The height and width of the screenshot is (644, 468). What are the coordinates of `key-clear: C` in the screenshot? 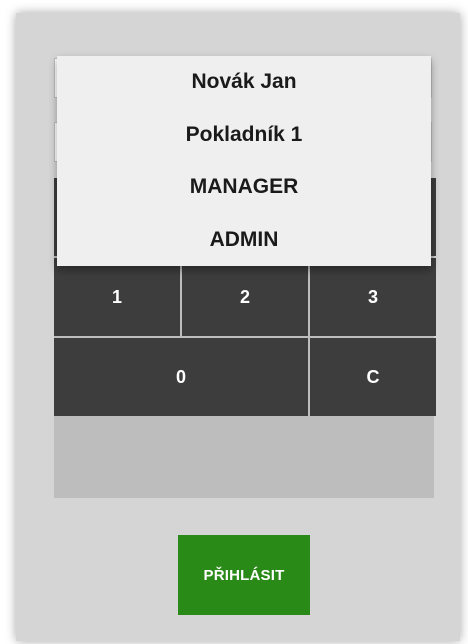 It's located at (373, 377).